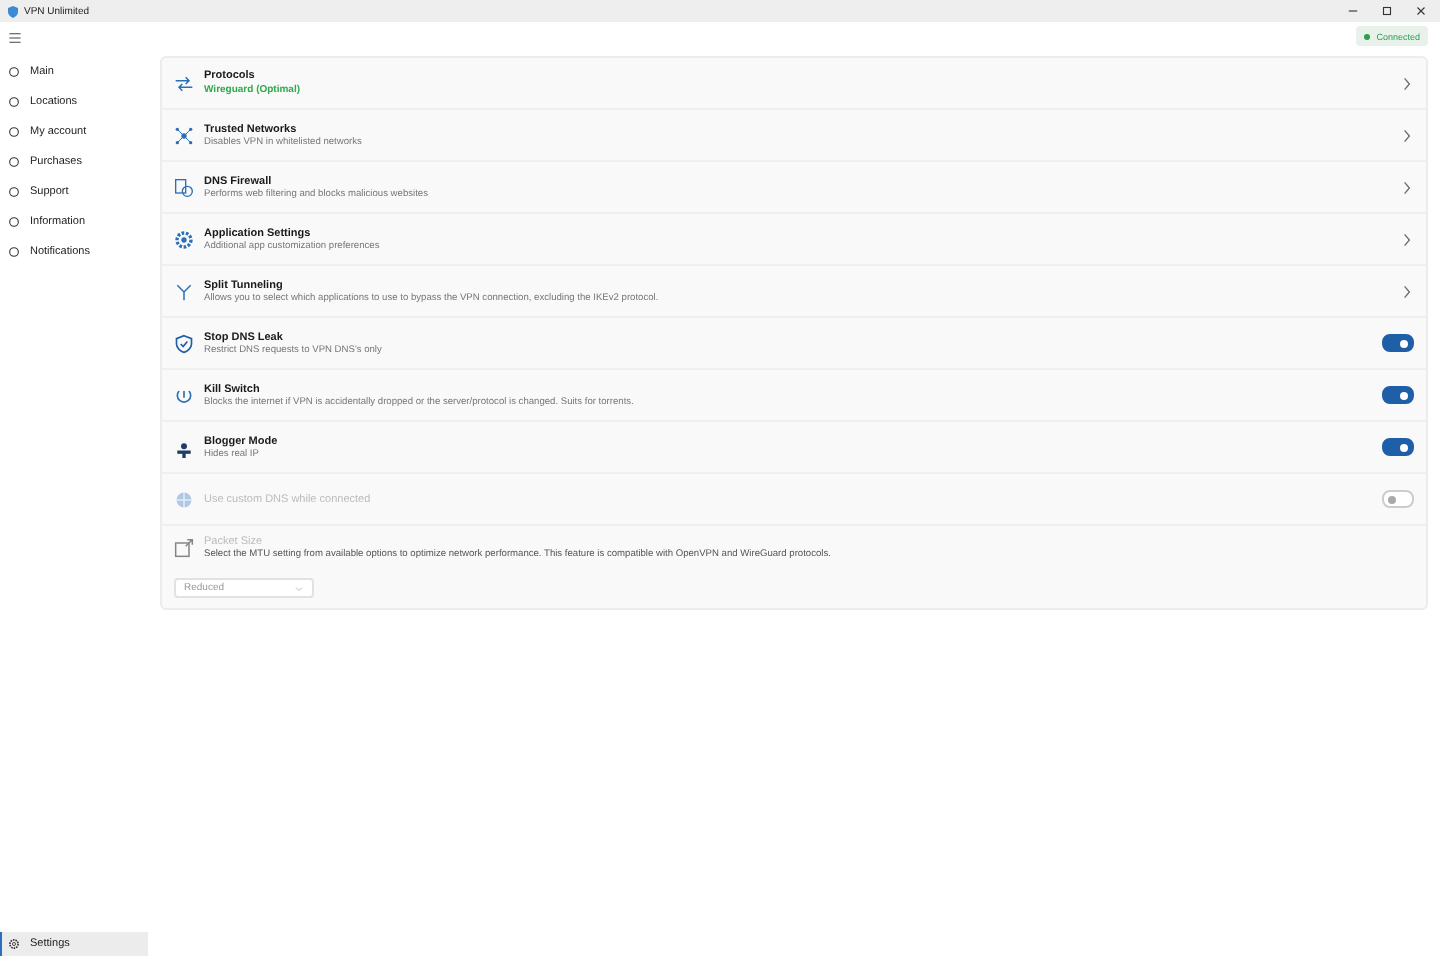 This screenshot has width=1440, height=960. Describe the element at coordinates (1387, 11) in the screenshot. I see `maximize-icon` at that location.